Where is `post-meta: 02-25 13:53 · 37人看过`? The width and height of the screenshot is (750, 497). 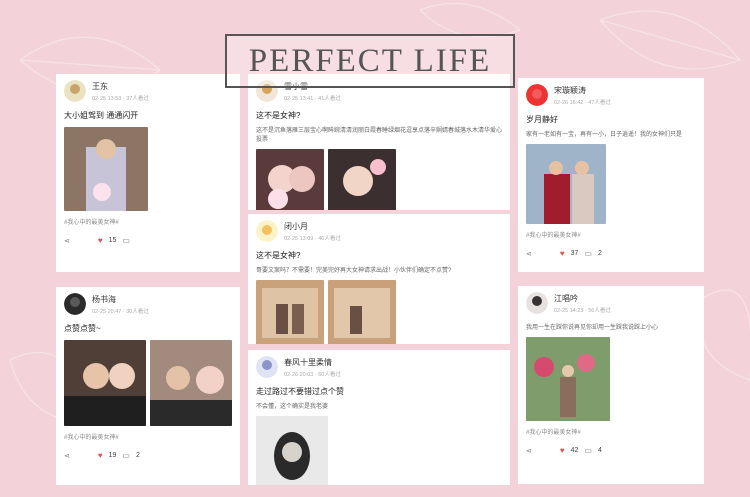
post-meta: 02-25 13:53 · 37人看过 is located at coordinates (120, 98).